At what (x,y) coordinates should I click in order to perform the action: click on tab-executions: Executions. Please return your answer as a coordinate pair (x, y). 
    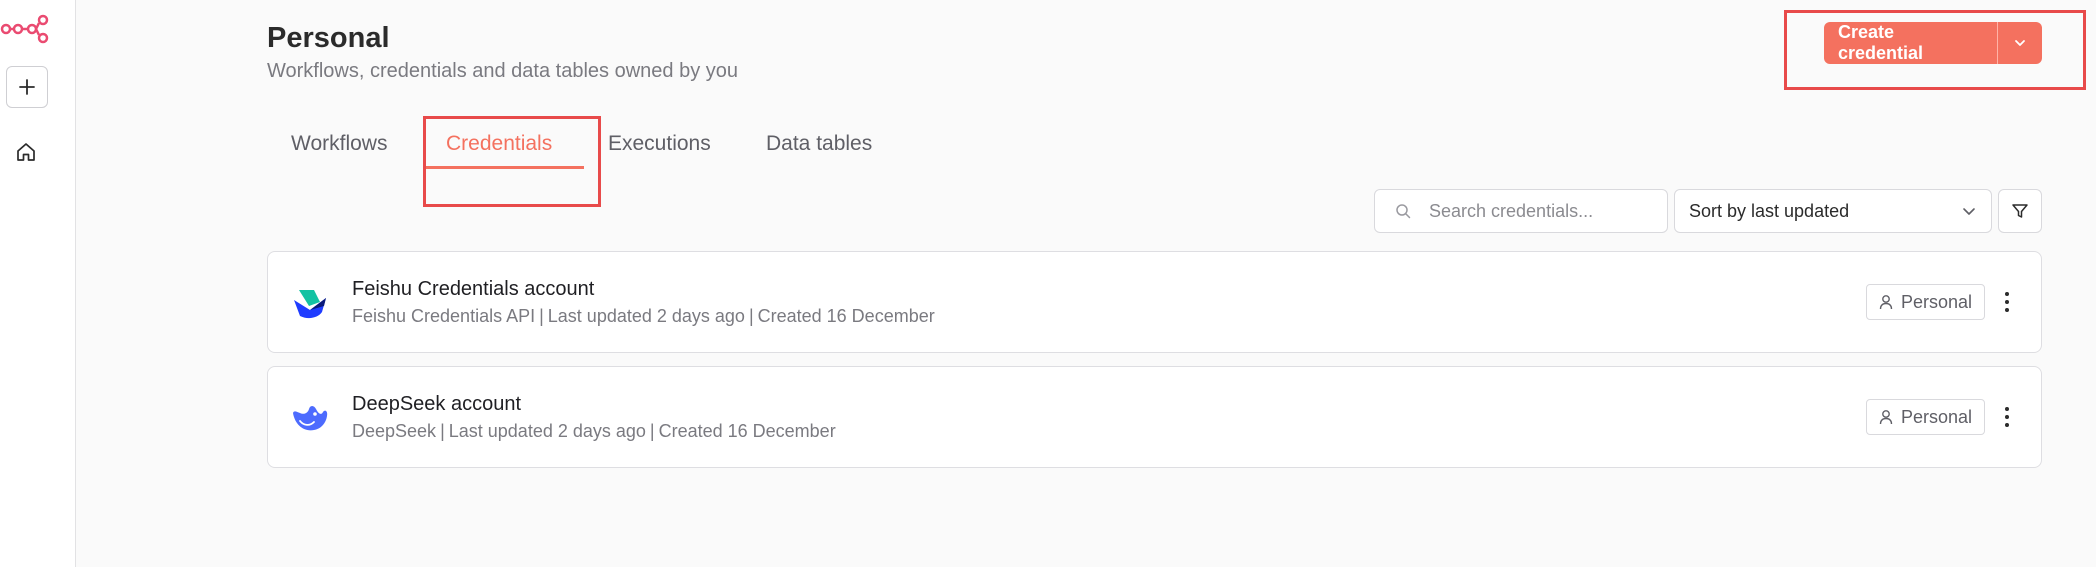
    Looking at the image, I should click on (659, 144).